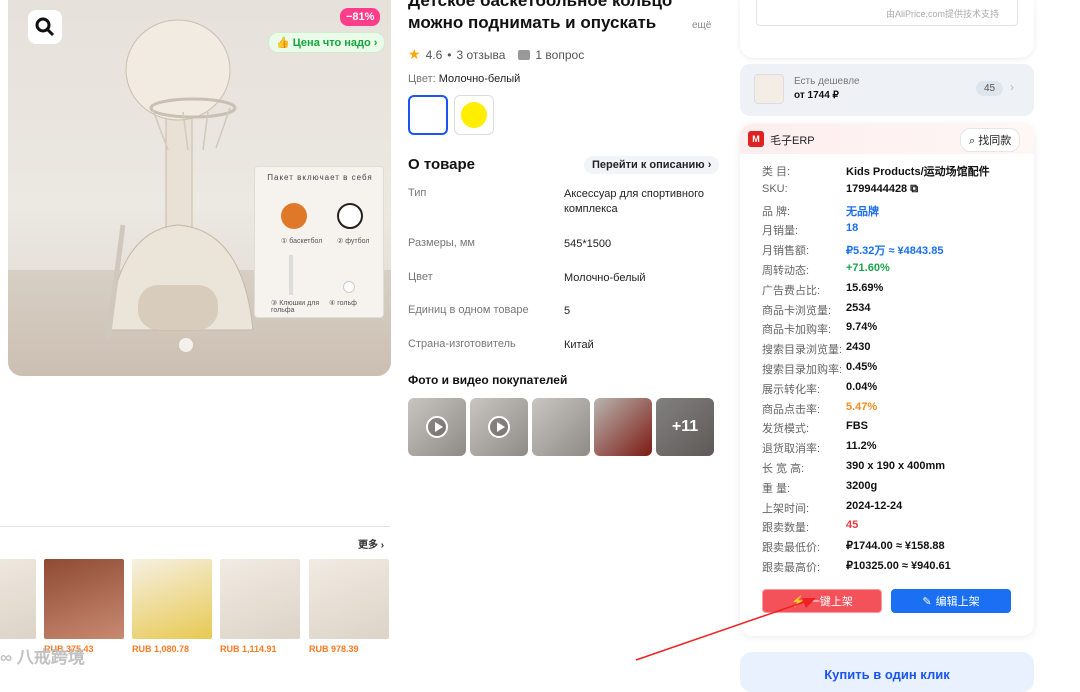  I want to click on related-price: RUB 978.39, so click(334, 649).